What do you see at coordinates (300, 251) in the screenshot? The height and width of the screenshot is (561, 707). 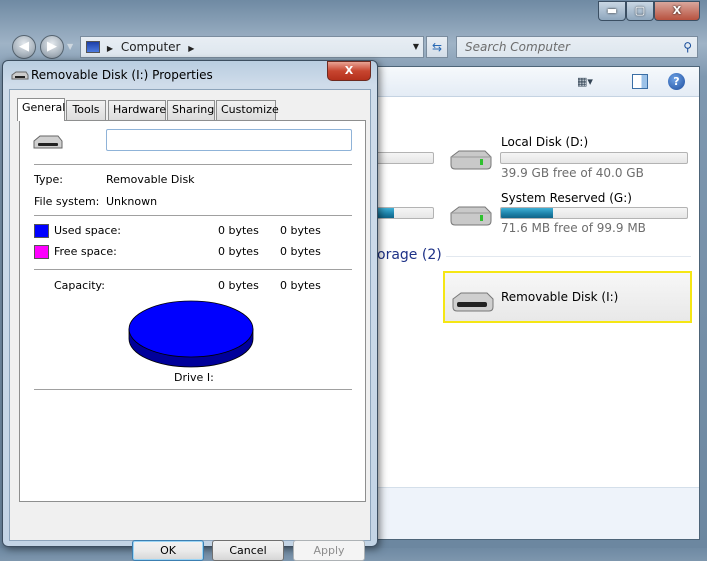 I see `free-space-size: 0 bytes` at bounding box center [300, 251].